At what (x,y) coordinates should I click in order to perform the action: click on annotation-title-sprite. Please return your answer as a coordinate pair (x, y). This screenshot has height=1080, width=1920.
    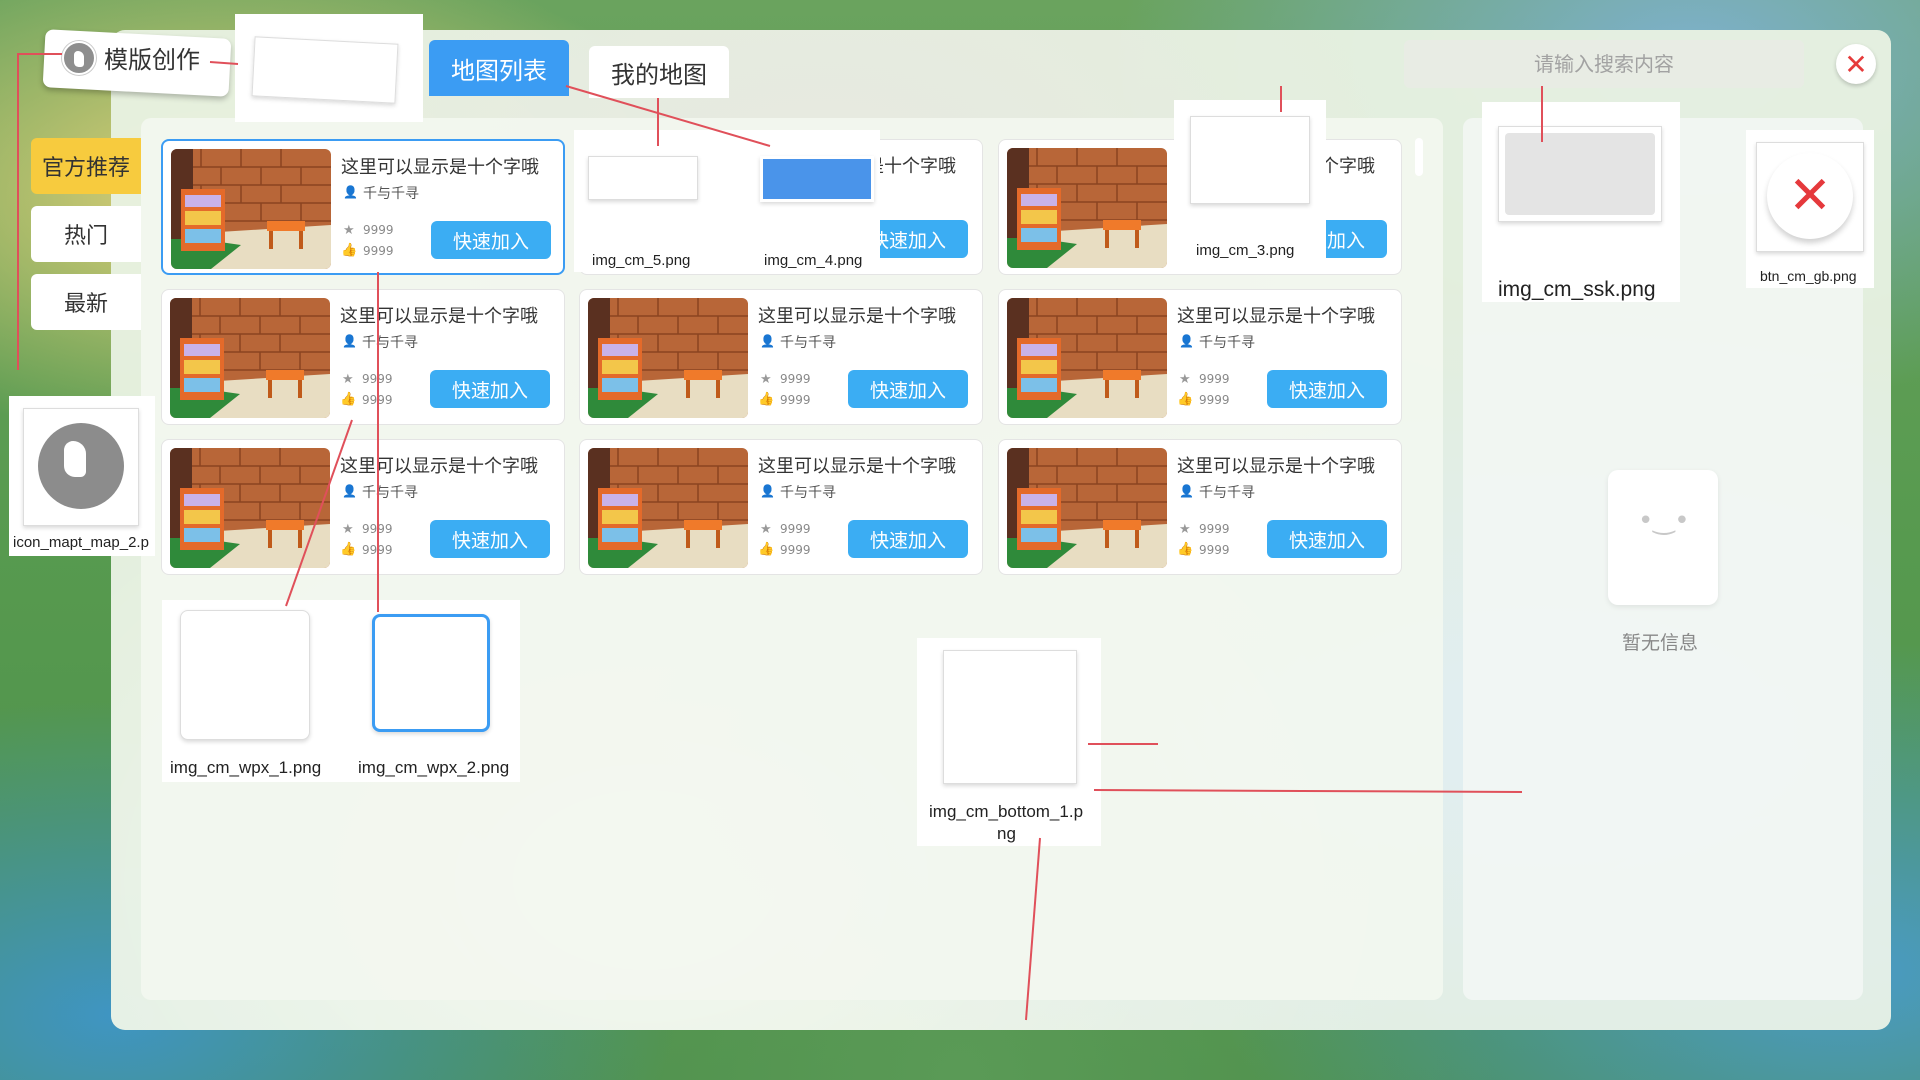
    Looking at the image, I should click on (329, 68).